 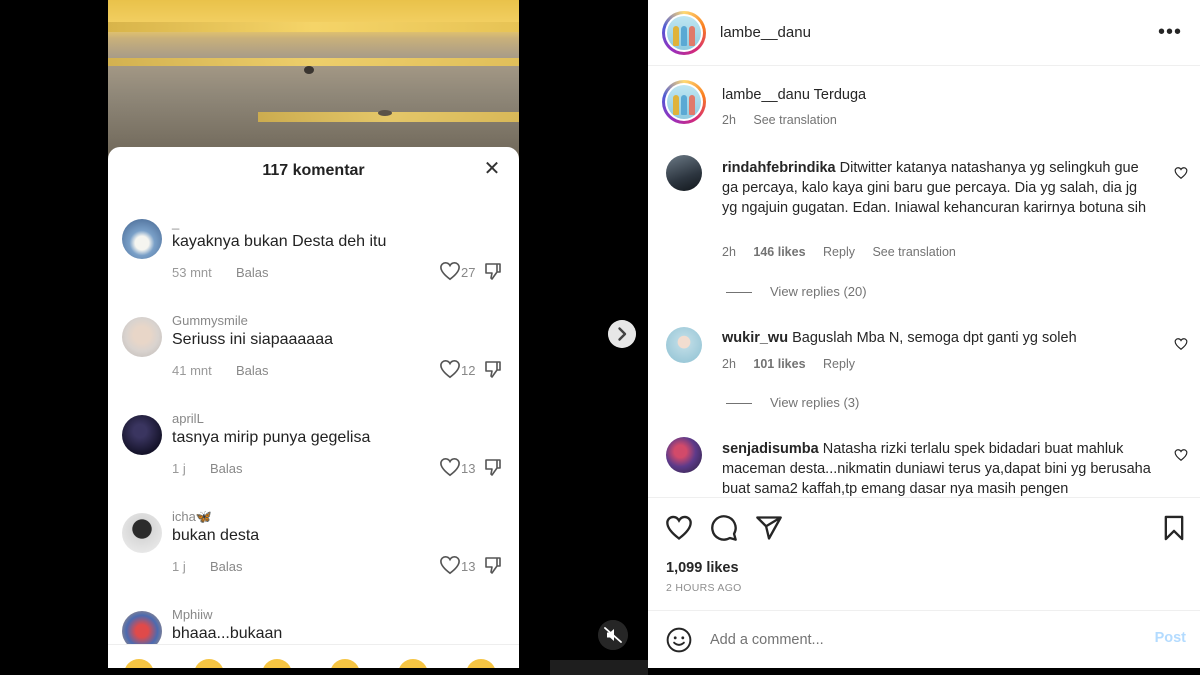 I want to click on comment-likes: 146 likes, so click(x=779, y=252).